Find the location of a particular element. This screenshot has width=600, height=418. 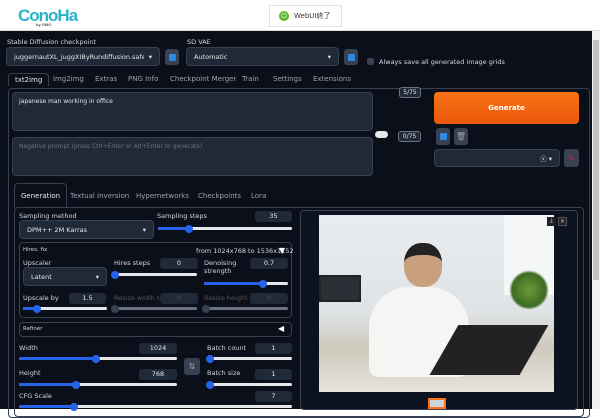

upscaler-dropdown: Latent ▾ is located at coordinates (65, 276).